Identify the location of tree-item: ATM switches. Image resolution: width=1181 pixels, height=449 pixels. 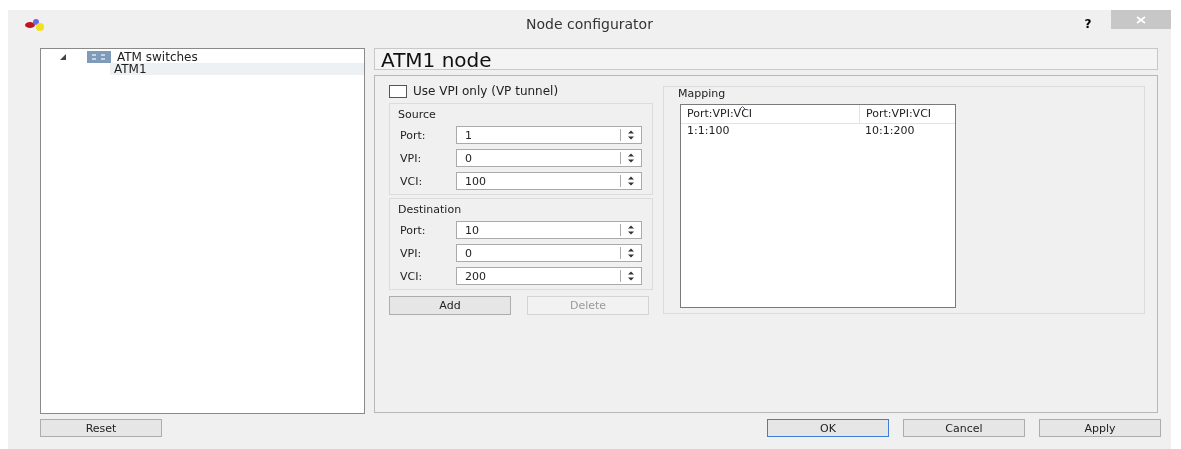
(202, 57).